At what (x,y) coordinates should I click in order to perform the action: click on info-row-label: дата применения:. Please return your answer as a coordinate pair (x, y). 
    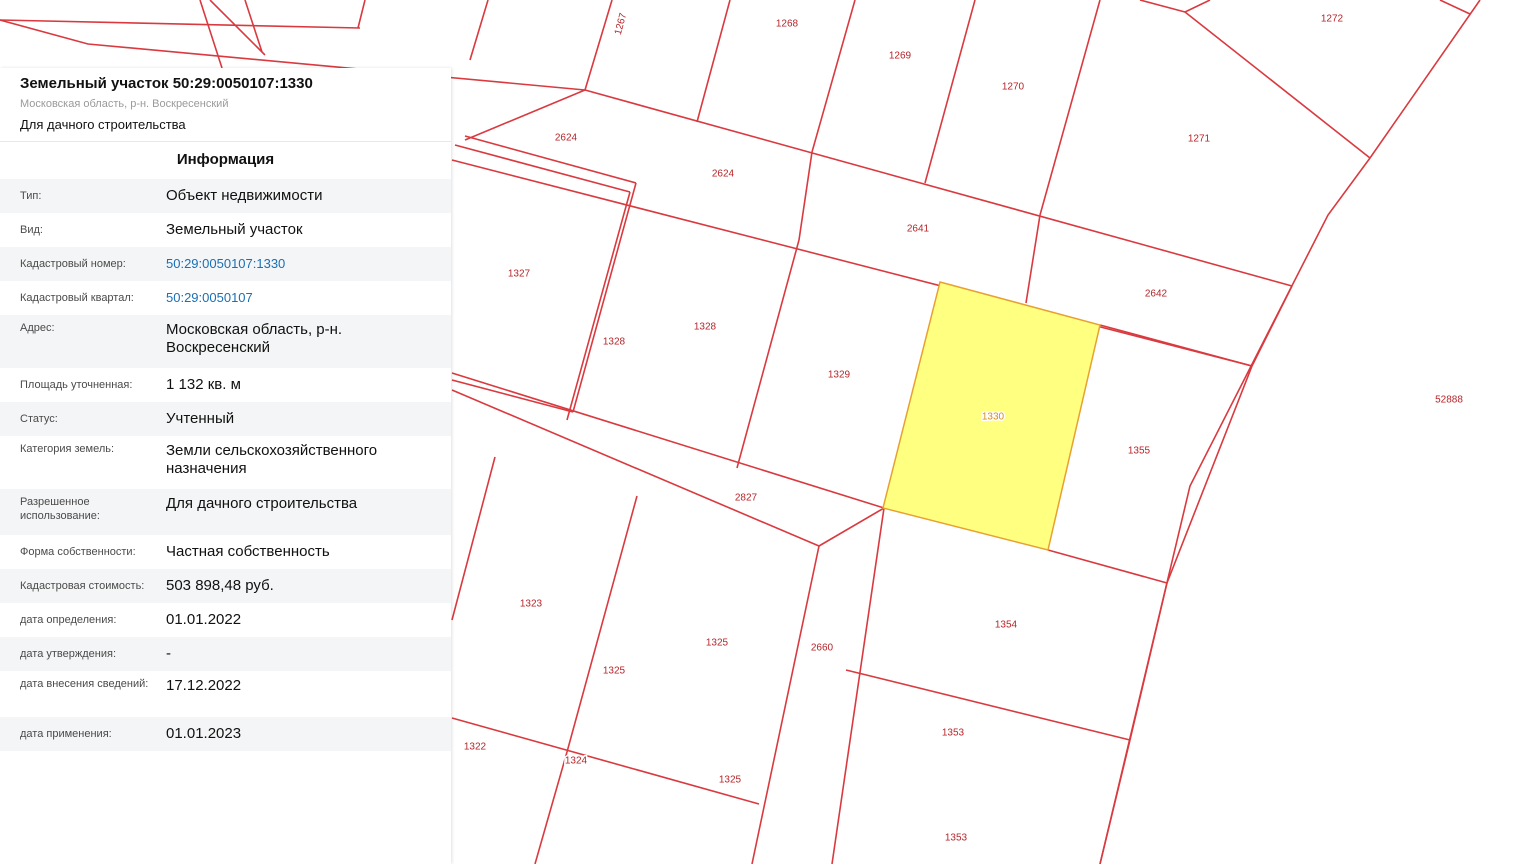
    Looking at the image, I should click on (66, 734).